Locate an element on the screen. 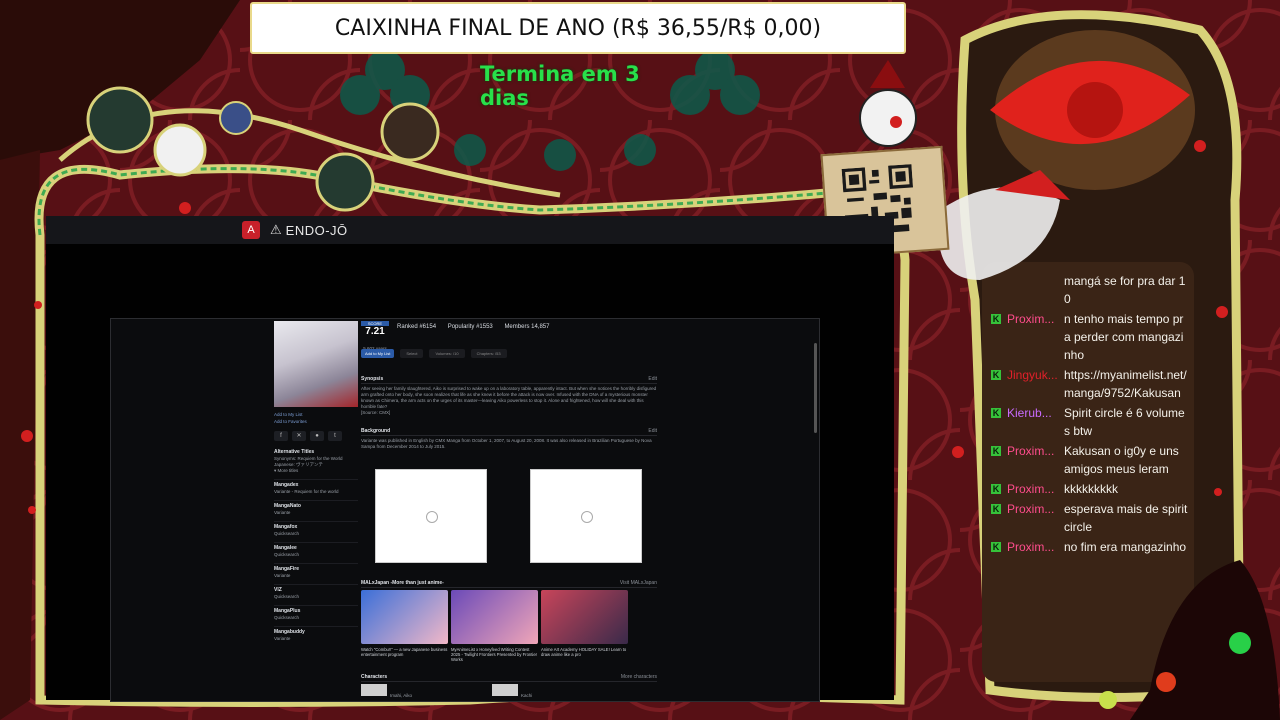 This screenshot has height=720, width=1280. chat-message: K Kierub... Spirit circle é 6 volumes btw is located at coordinates (1088, 422).